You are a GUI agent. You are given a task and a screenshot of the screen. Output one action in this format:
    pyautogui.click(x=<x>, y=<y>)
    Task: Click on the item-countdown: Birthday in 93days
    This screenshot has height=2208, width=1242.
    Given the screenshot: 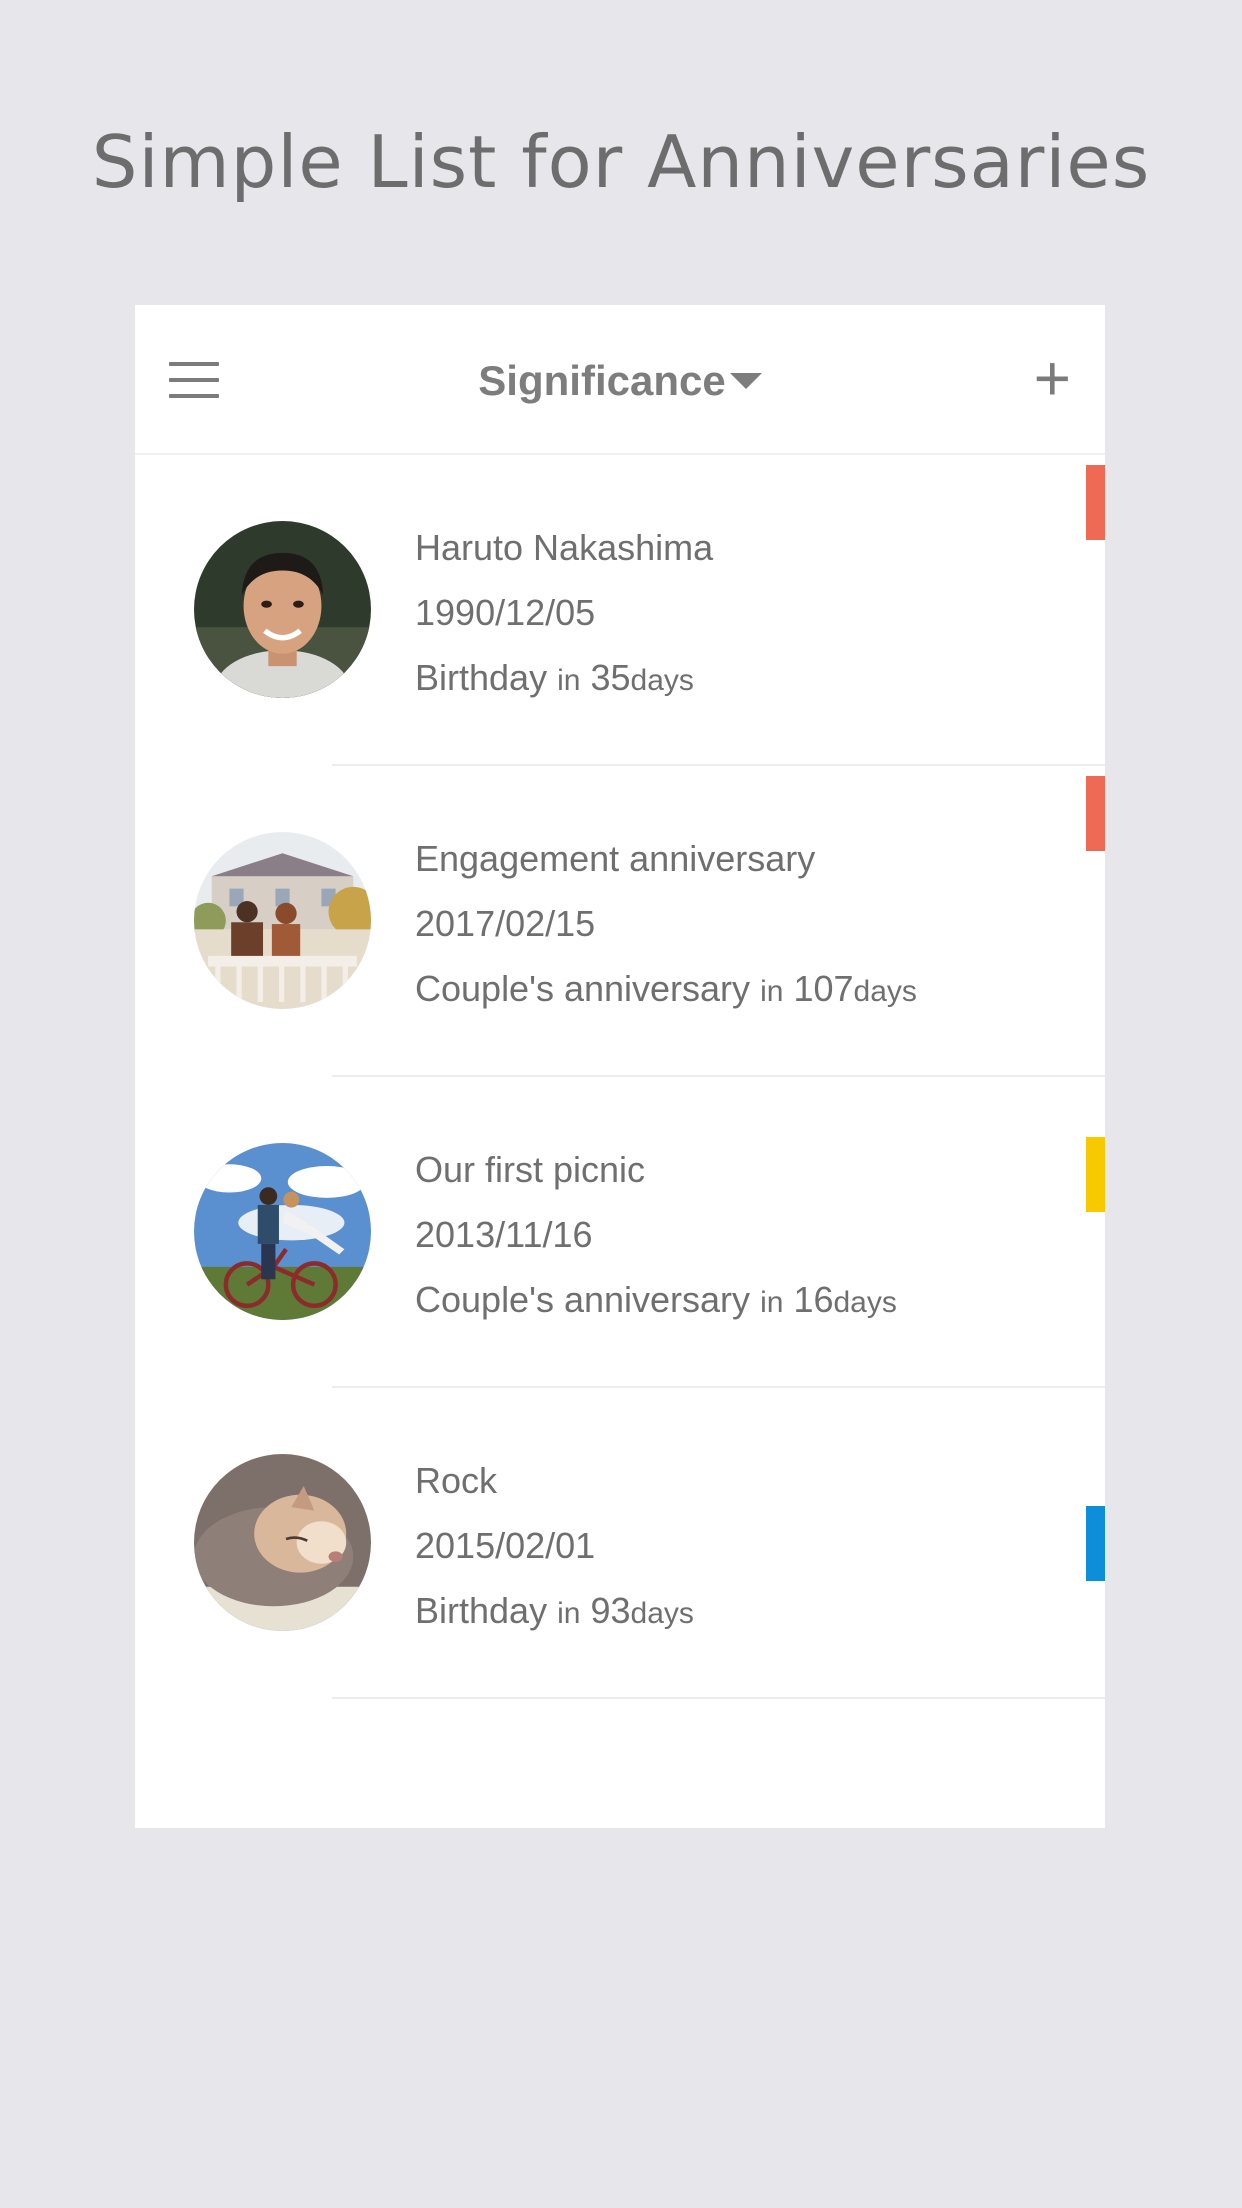 What is the action you would take?
    pyautogui.click(x=554, y=1612)
    